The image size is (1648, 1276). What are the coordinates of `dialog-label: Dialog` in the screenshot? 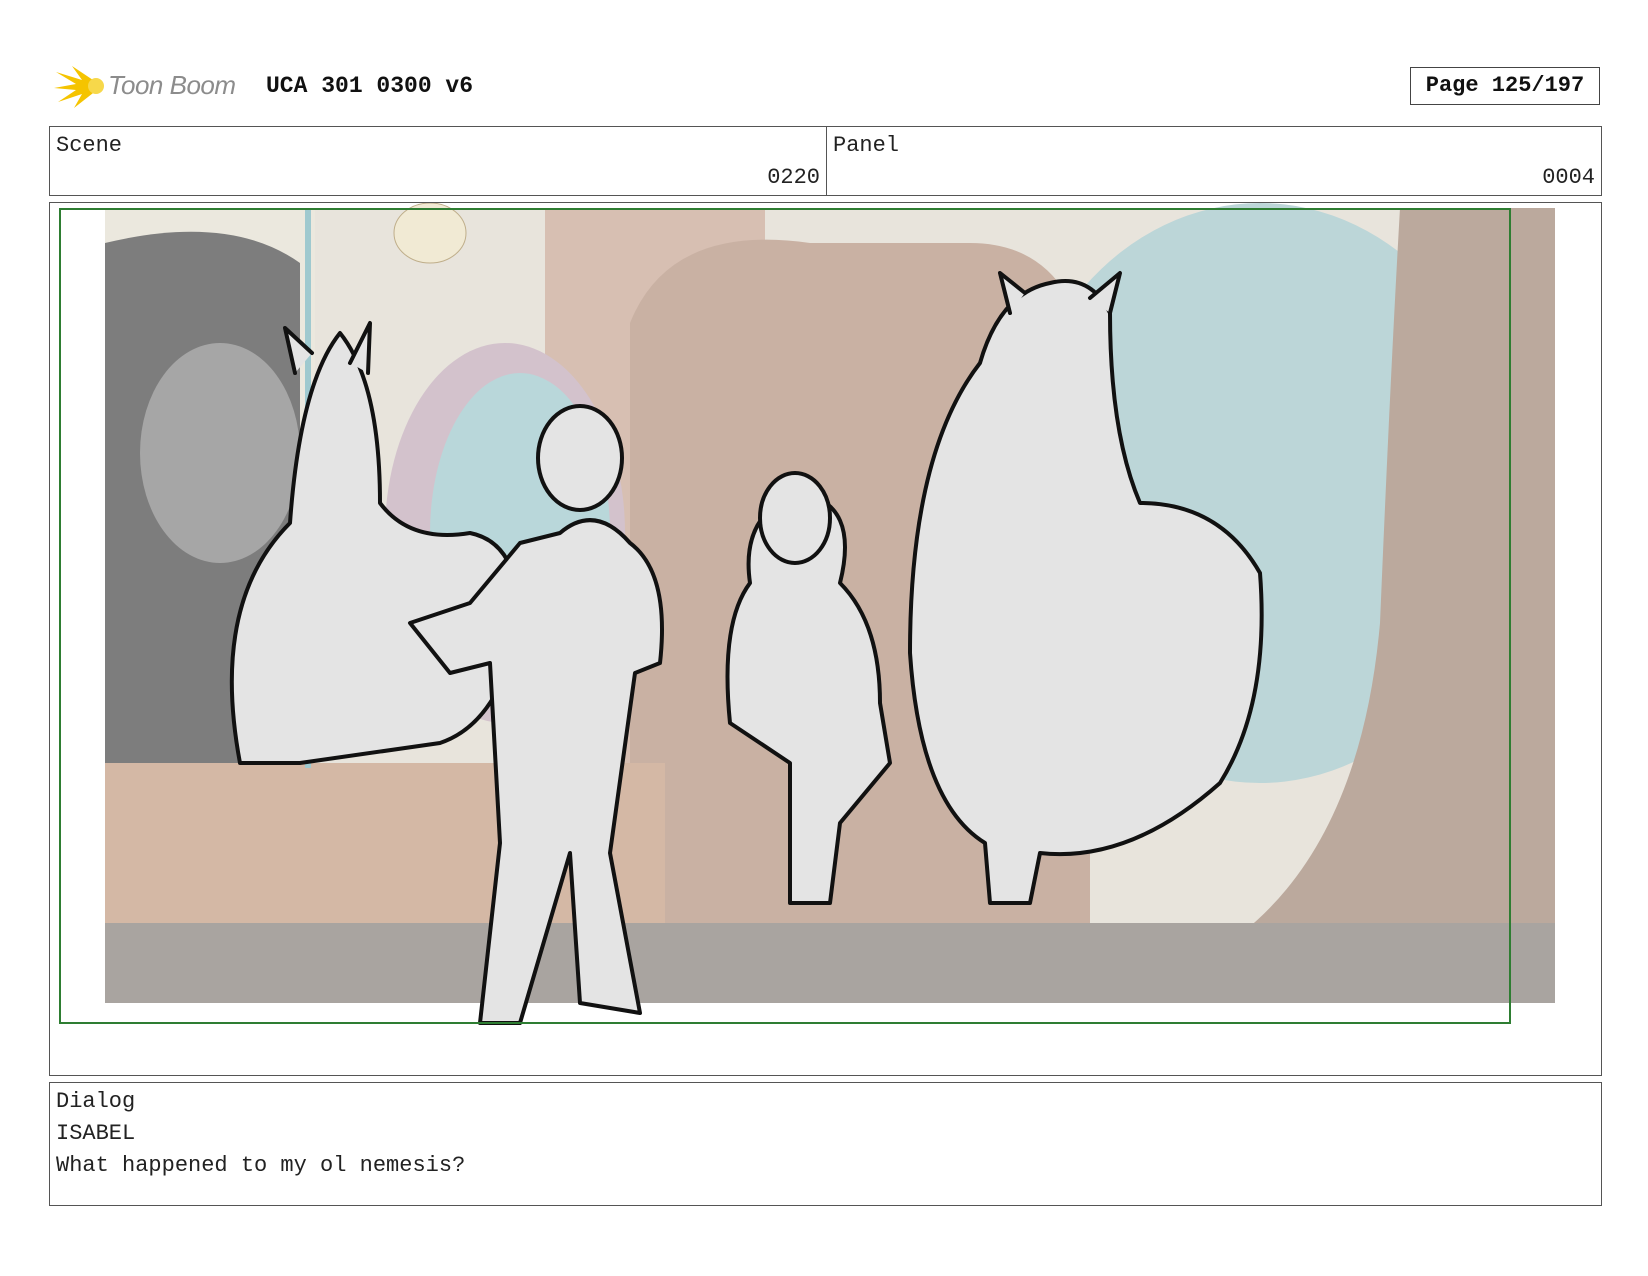 It's located at (96, 1101).